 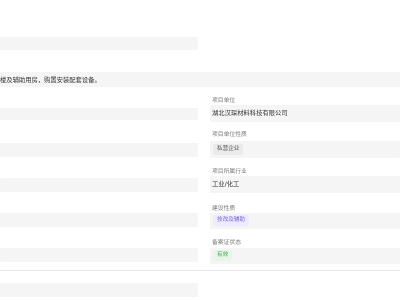 What do you see at coordinates (200, 270) in the screenshot?
I see `bottom-divider` at bounding box center [200, 270].